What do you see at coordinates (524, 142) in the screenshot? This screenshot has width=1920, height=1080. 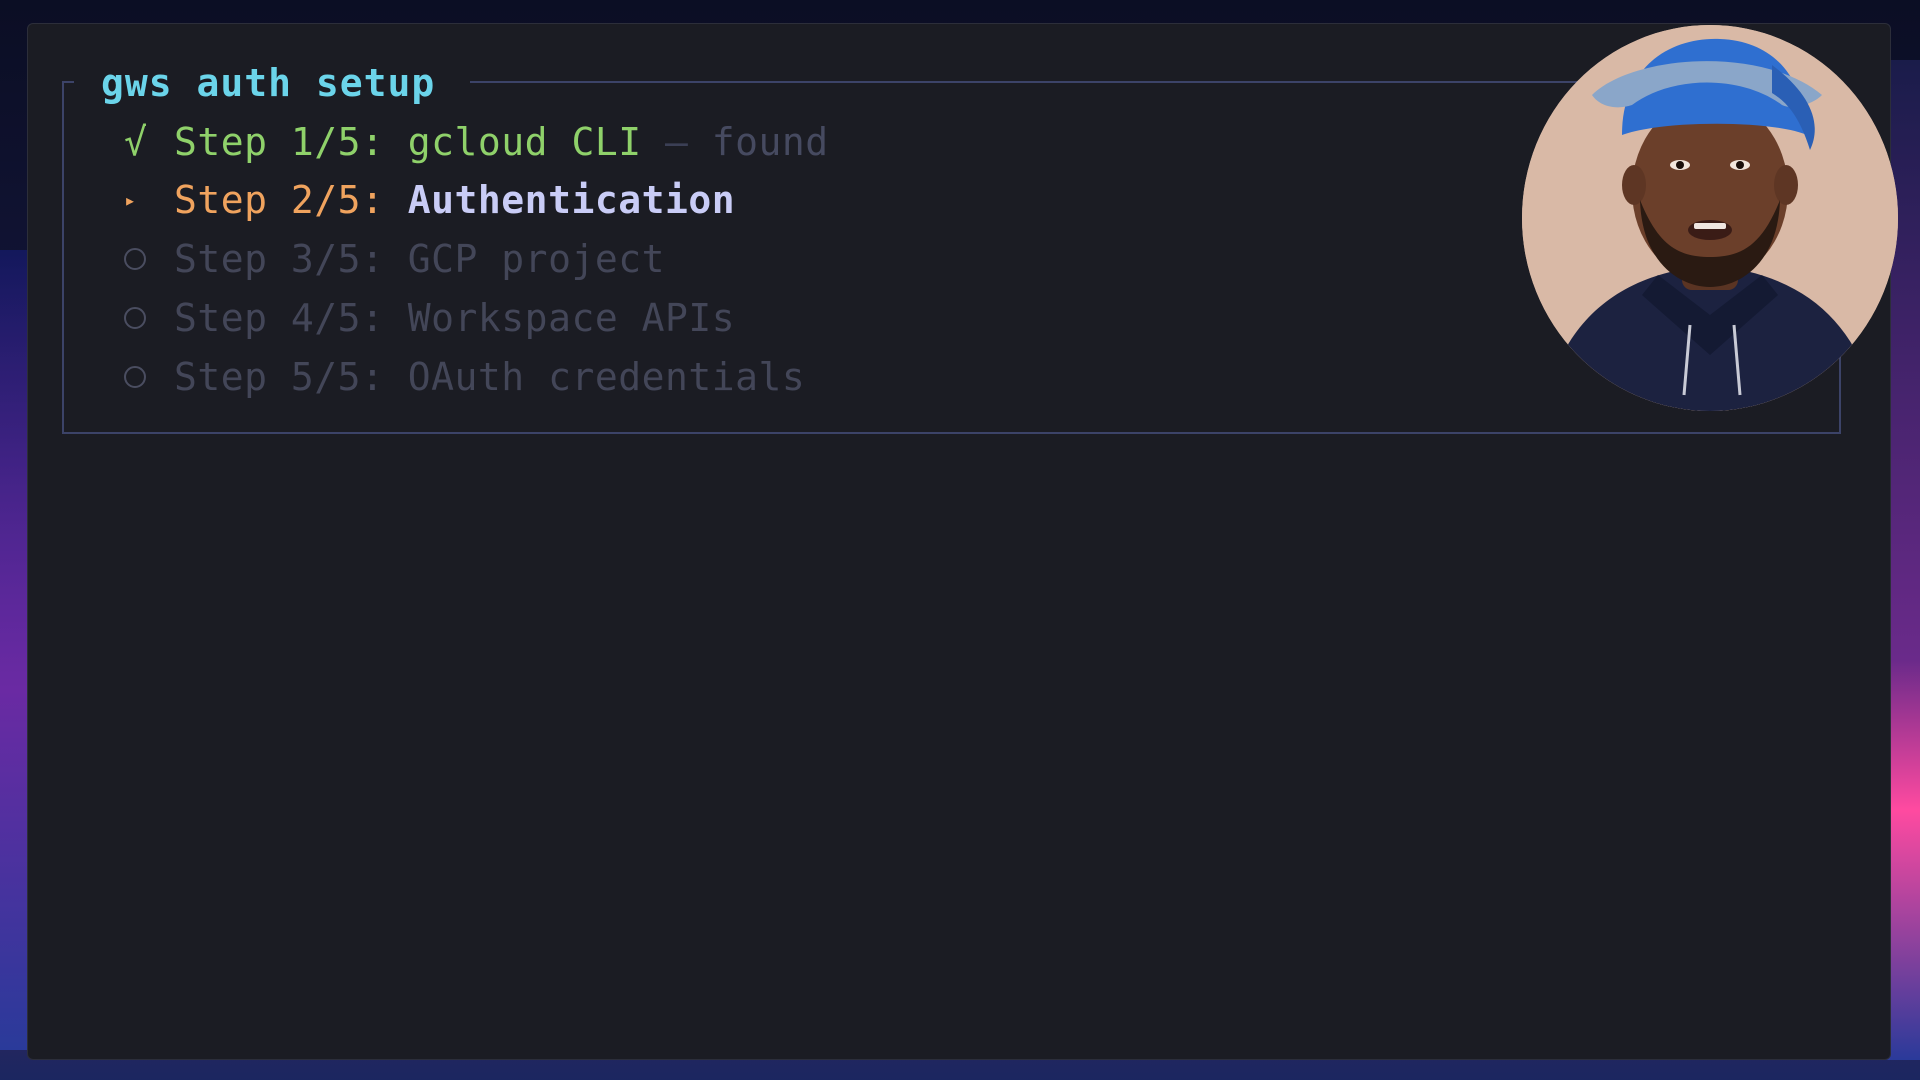 I see `step-1-name: gcloud CLI` at bounding box center [524, 142].